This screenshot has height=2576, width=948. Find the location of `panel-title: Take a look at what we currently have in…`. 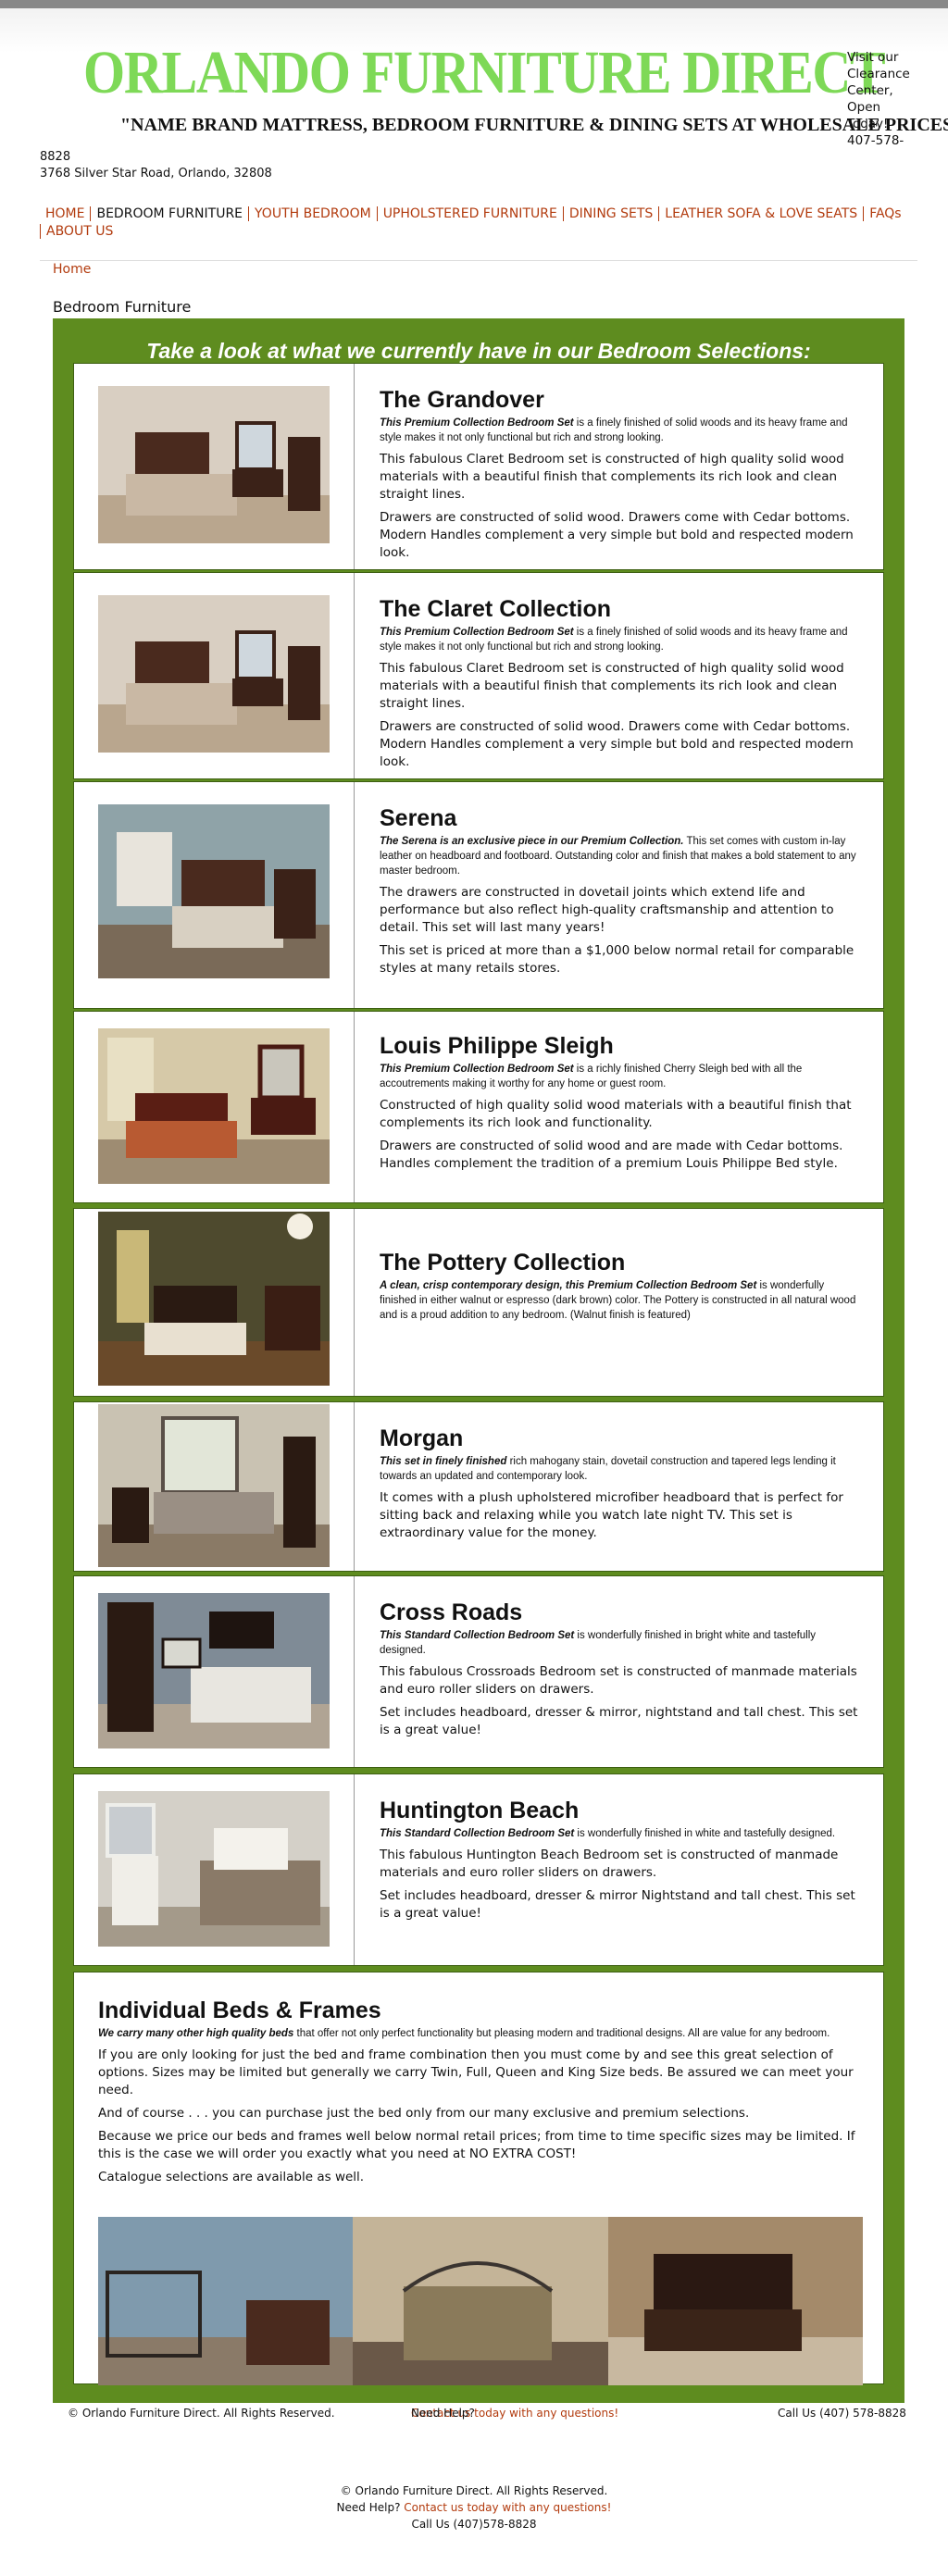

panel-title: Take a look at what we currently have in… is located at coordinates (478, 351).